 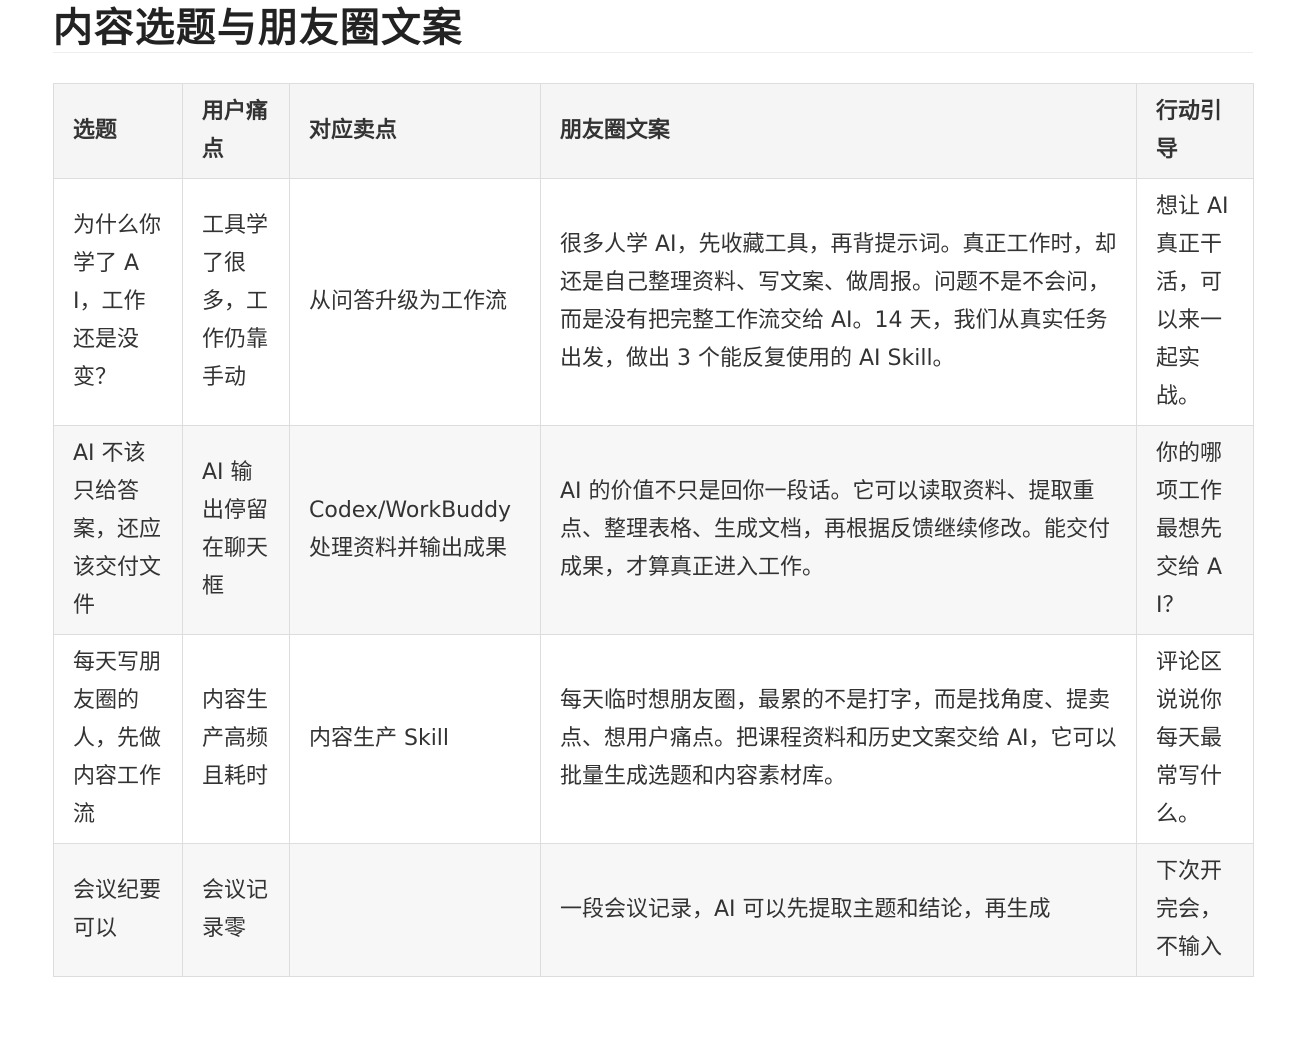 What do you see at coordinates (118, 530) in the screenshot?
I see `cell-topic: AI 不该只给答案，还应该交付文件` at bounding box center [118, 530].